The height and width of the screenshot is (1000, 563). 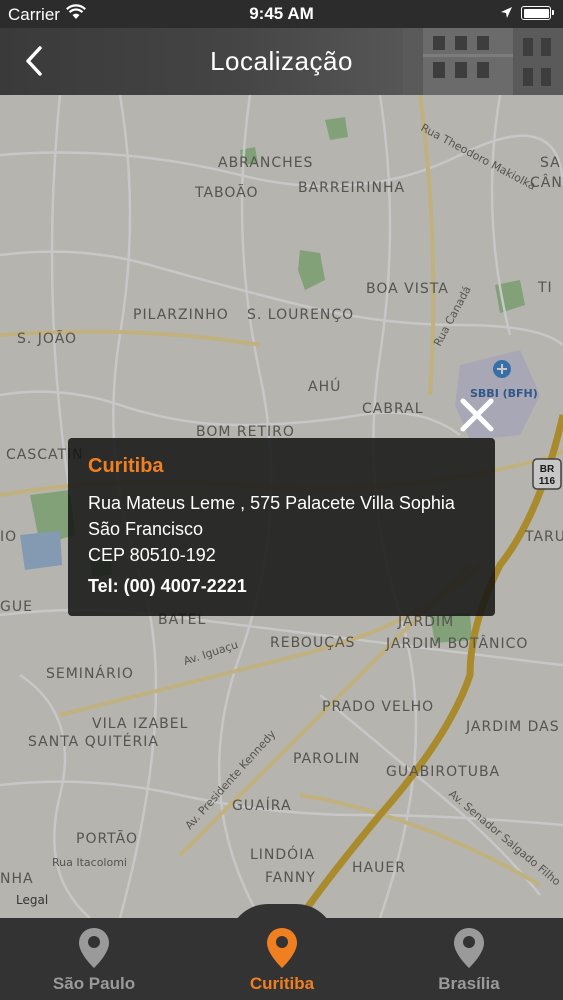 I want to click on clock: 9:45 AM, so click(x=281, y=13).